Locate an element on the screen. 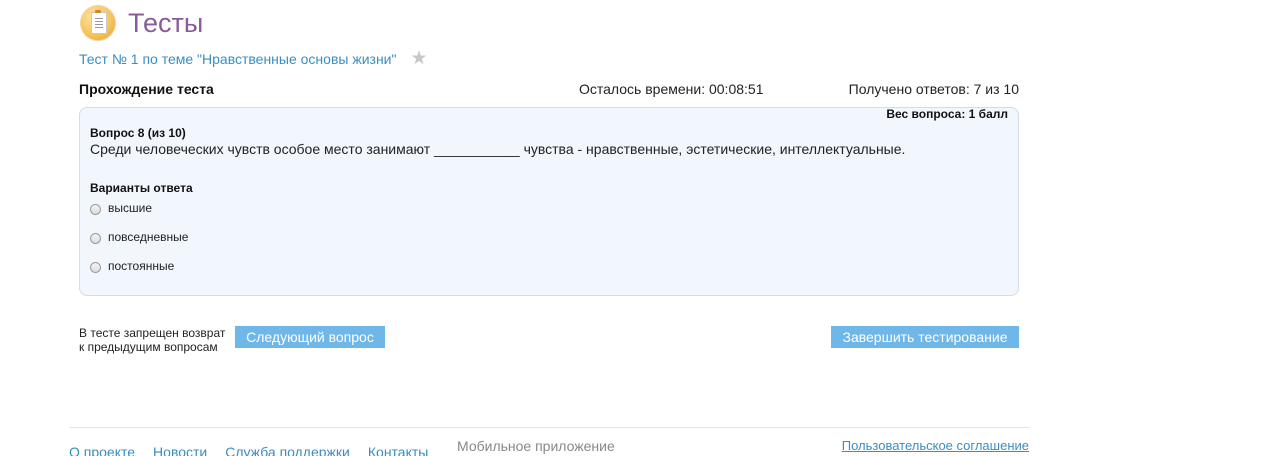 The width and height of the screenshot is (1272, 456). footer-link-contacts: Контакты is located at coordinates (398, 450).